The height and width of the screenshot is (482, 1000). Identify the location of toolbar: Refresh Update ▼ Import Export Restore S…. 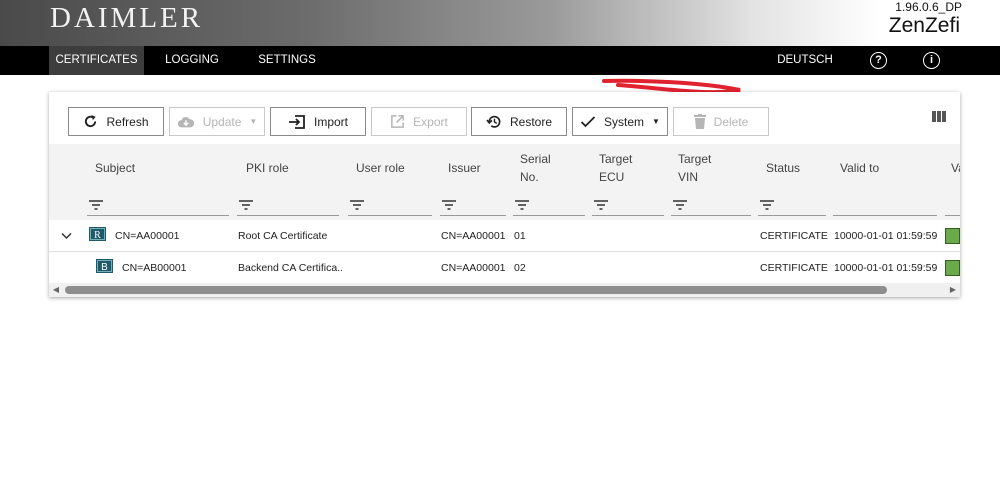
(504, 118).